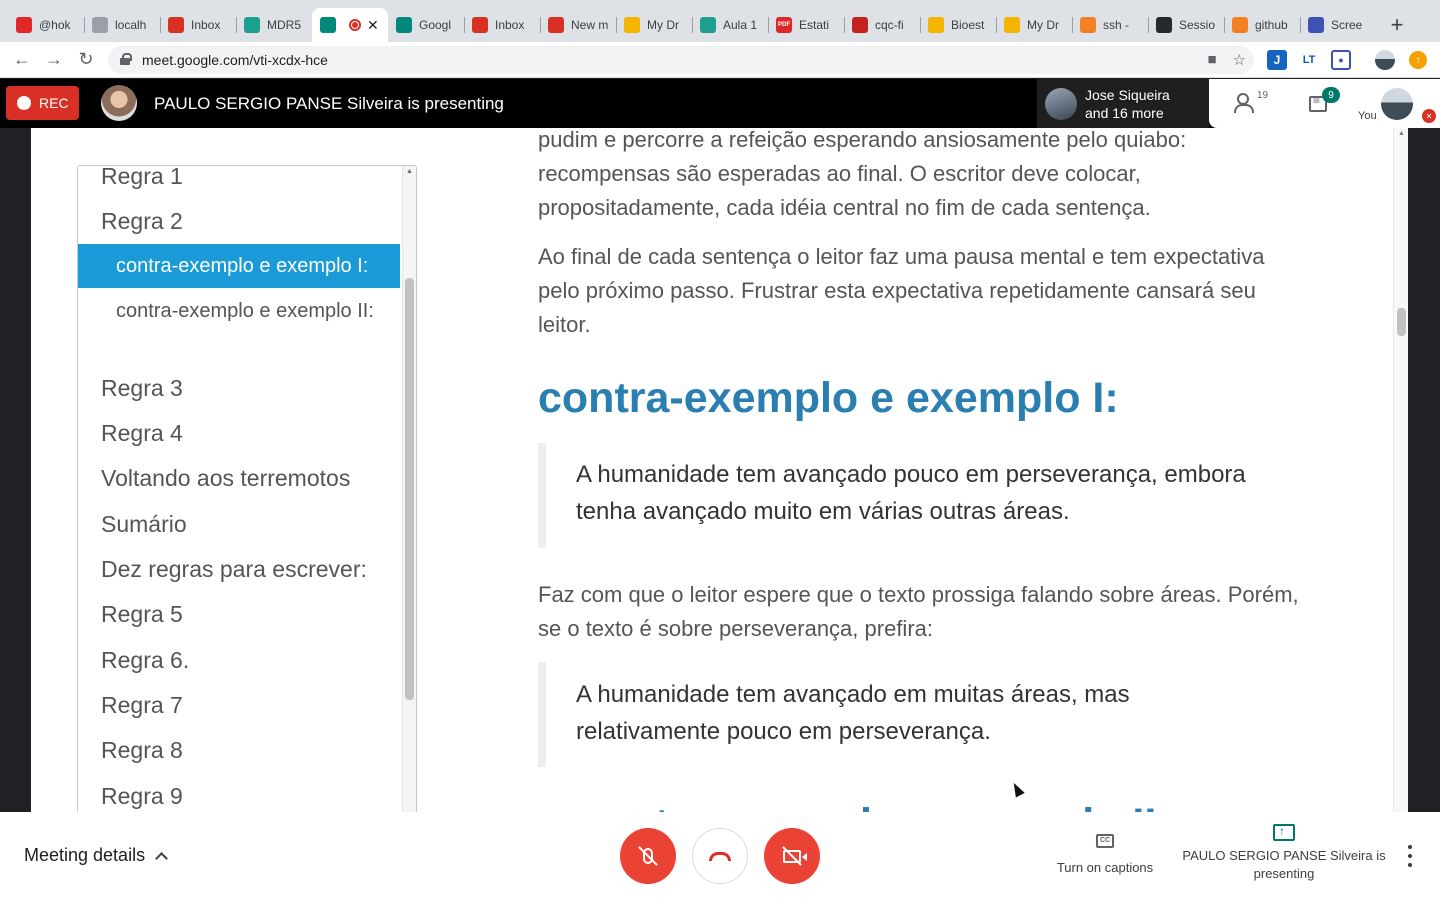 Image resolution: width=1440 pixels, height=900 pixels. Describe the element at coordinates (1262, 25) in the screenshot. I see `browser-tab: github` at that location.